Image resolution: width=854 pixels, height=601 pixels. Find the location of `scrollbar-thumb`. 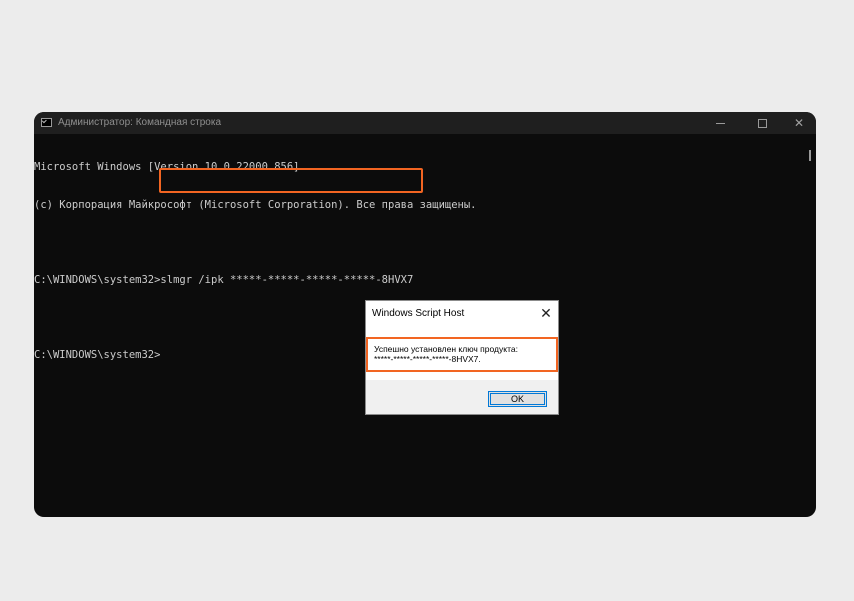

scrollbar-thumb is located at coordinates (810, 155).